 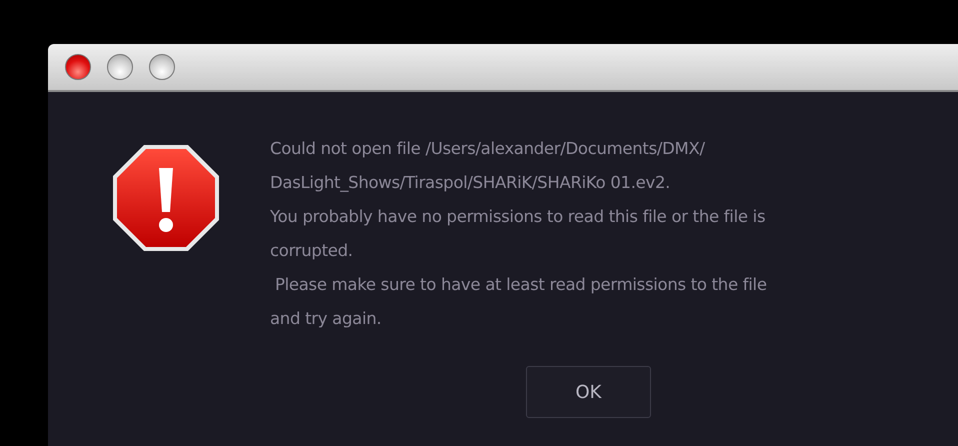 What do you see at coordinates (120, 67) in the screenshot?
I see `minimize-button` at bounding box center [120, 67].